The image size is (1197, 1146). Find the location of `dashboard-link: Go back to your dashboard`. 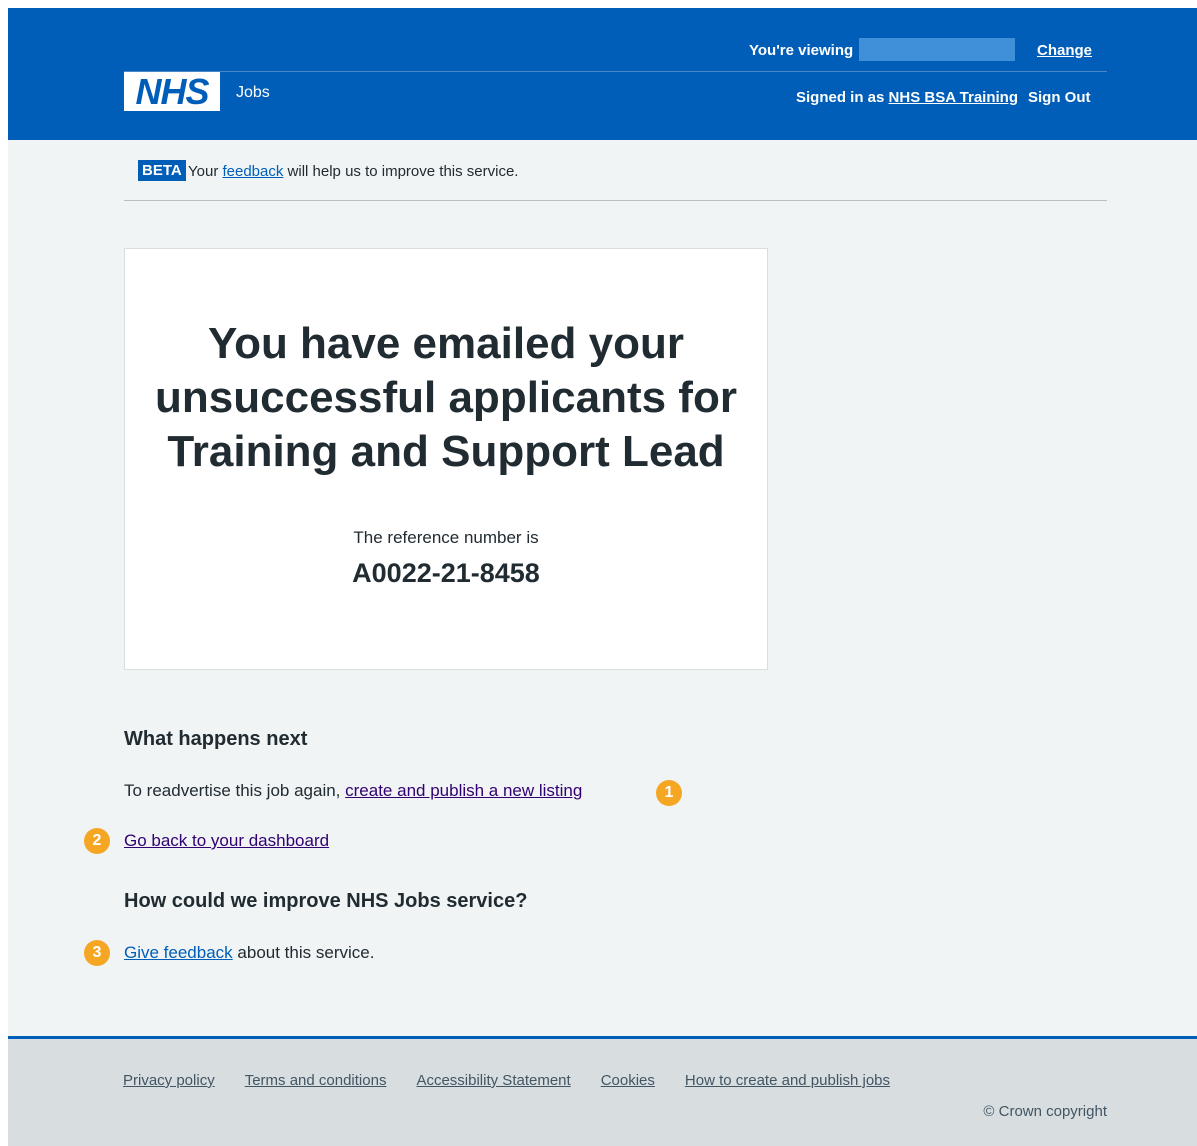

dashboard-link: Go back to your dashboard is located at coordinates (226, 840).